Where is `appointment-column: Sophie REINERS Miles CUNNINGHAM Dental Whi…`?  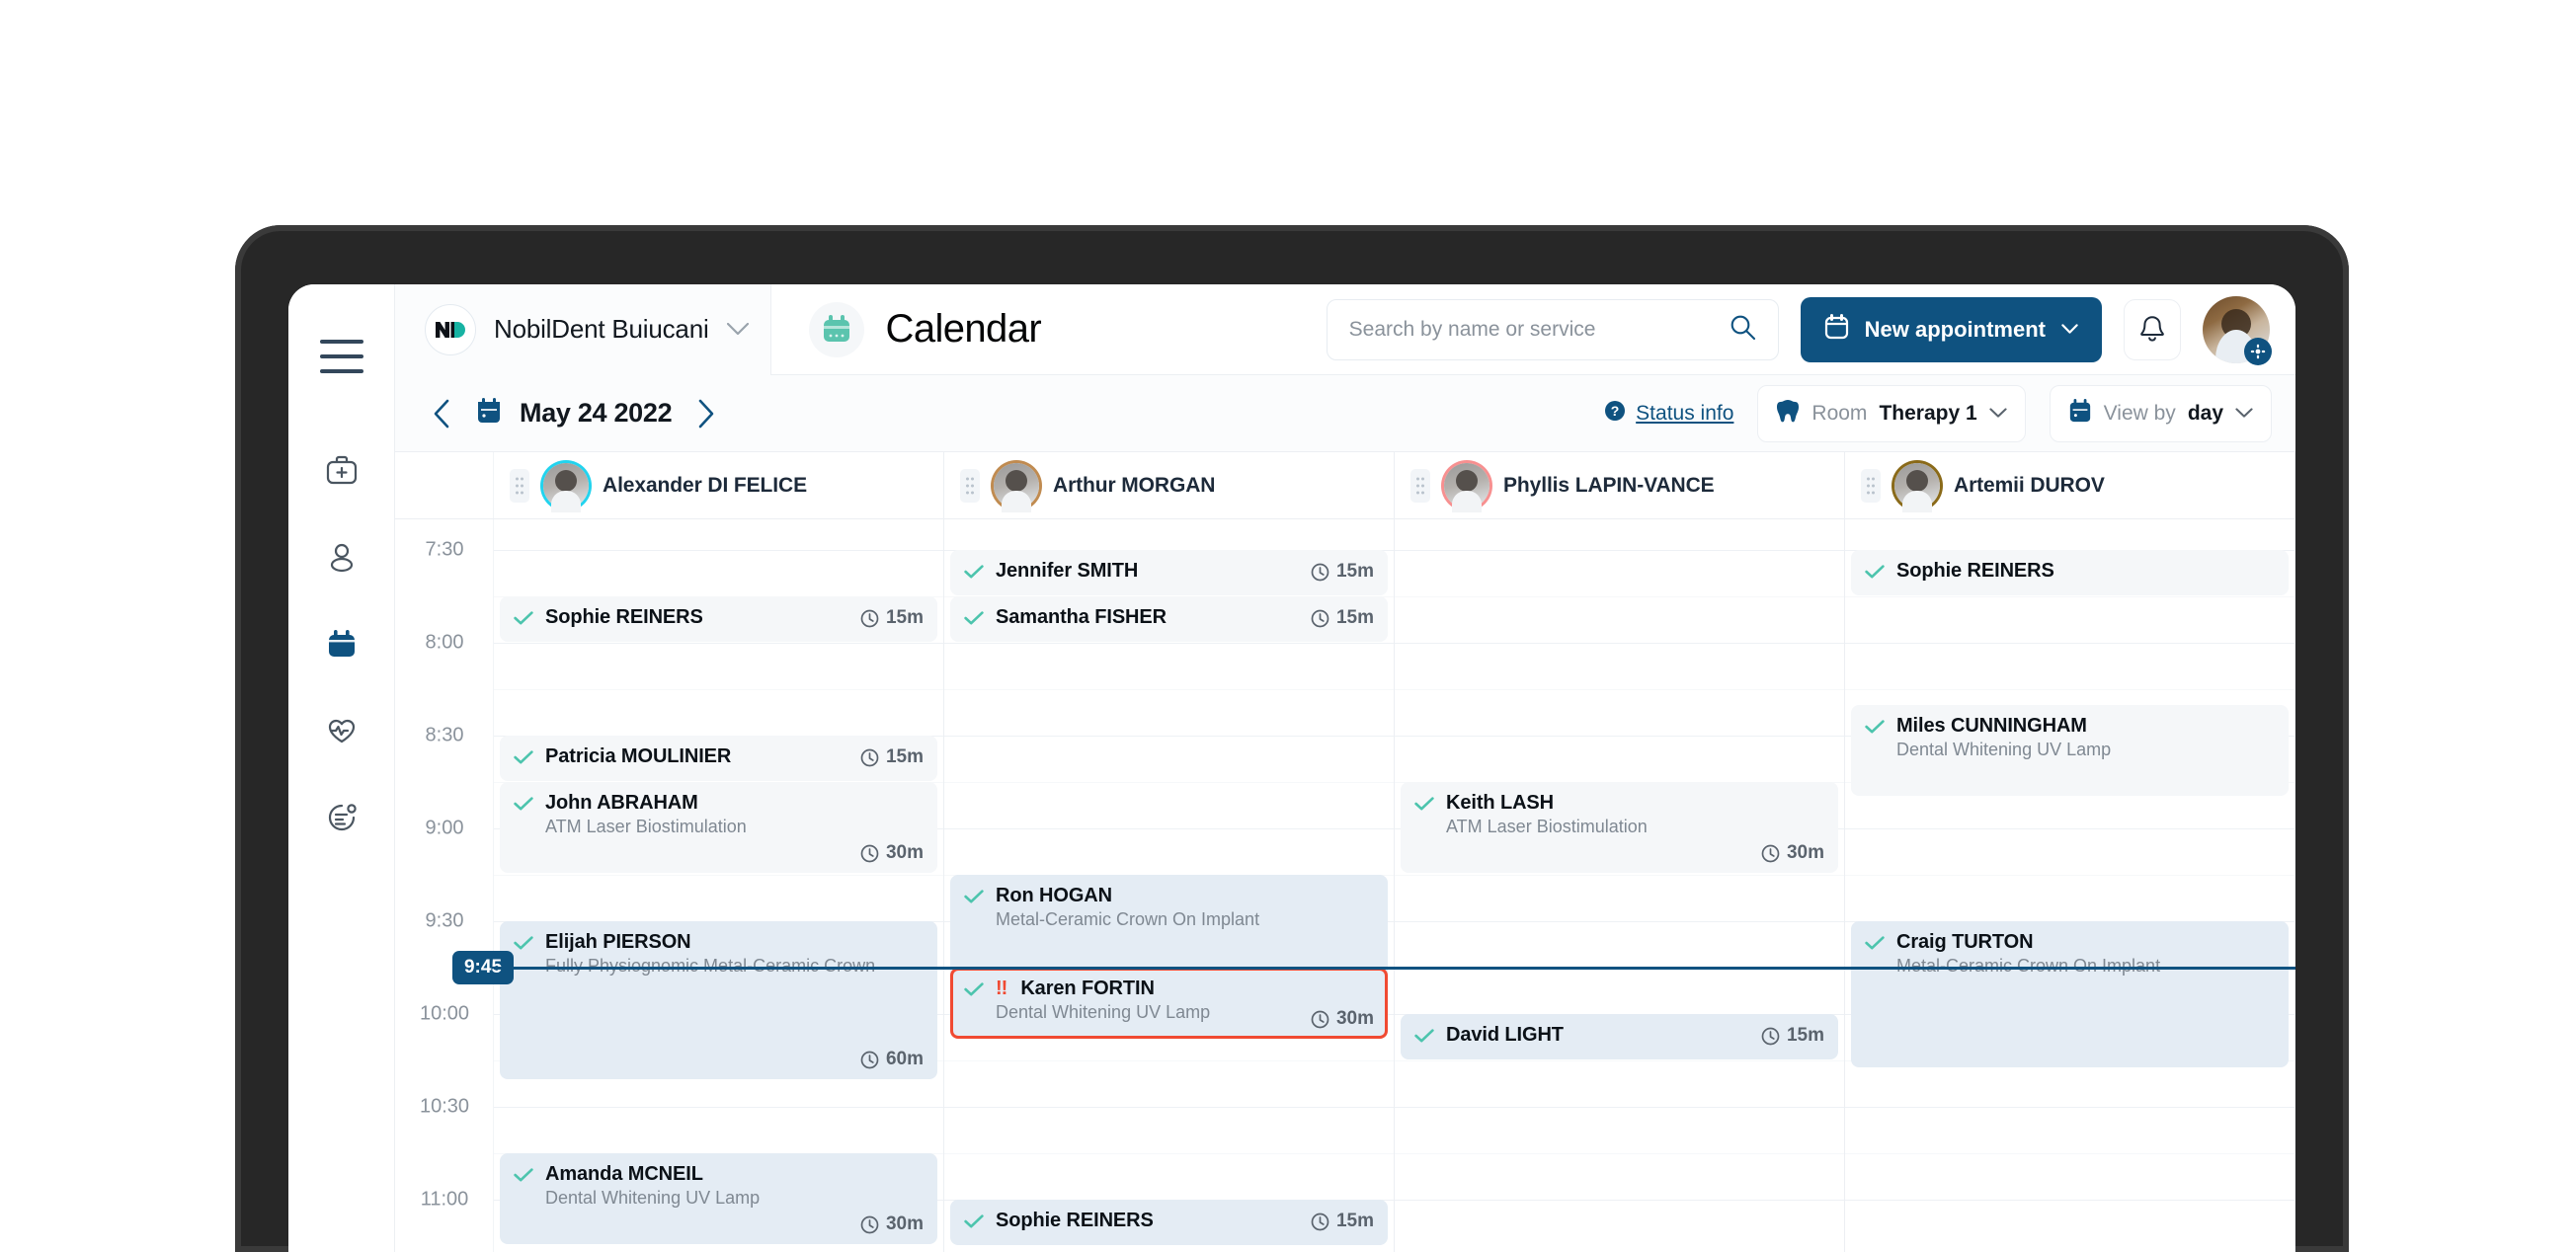 appointment-column: Sophie REINERS Miles CUNNINGHAM Dental Whi… is located at coordinates (2070, 885).